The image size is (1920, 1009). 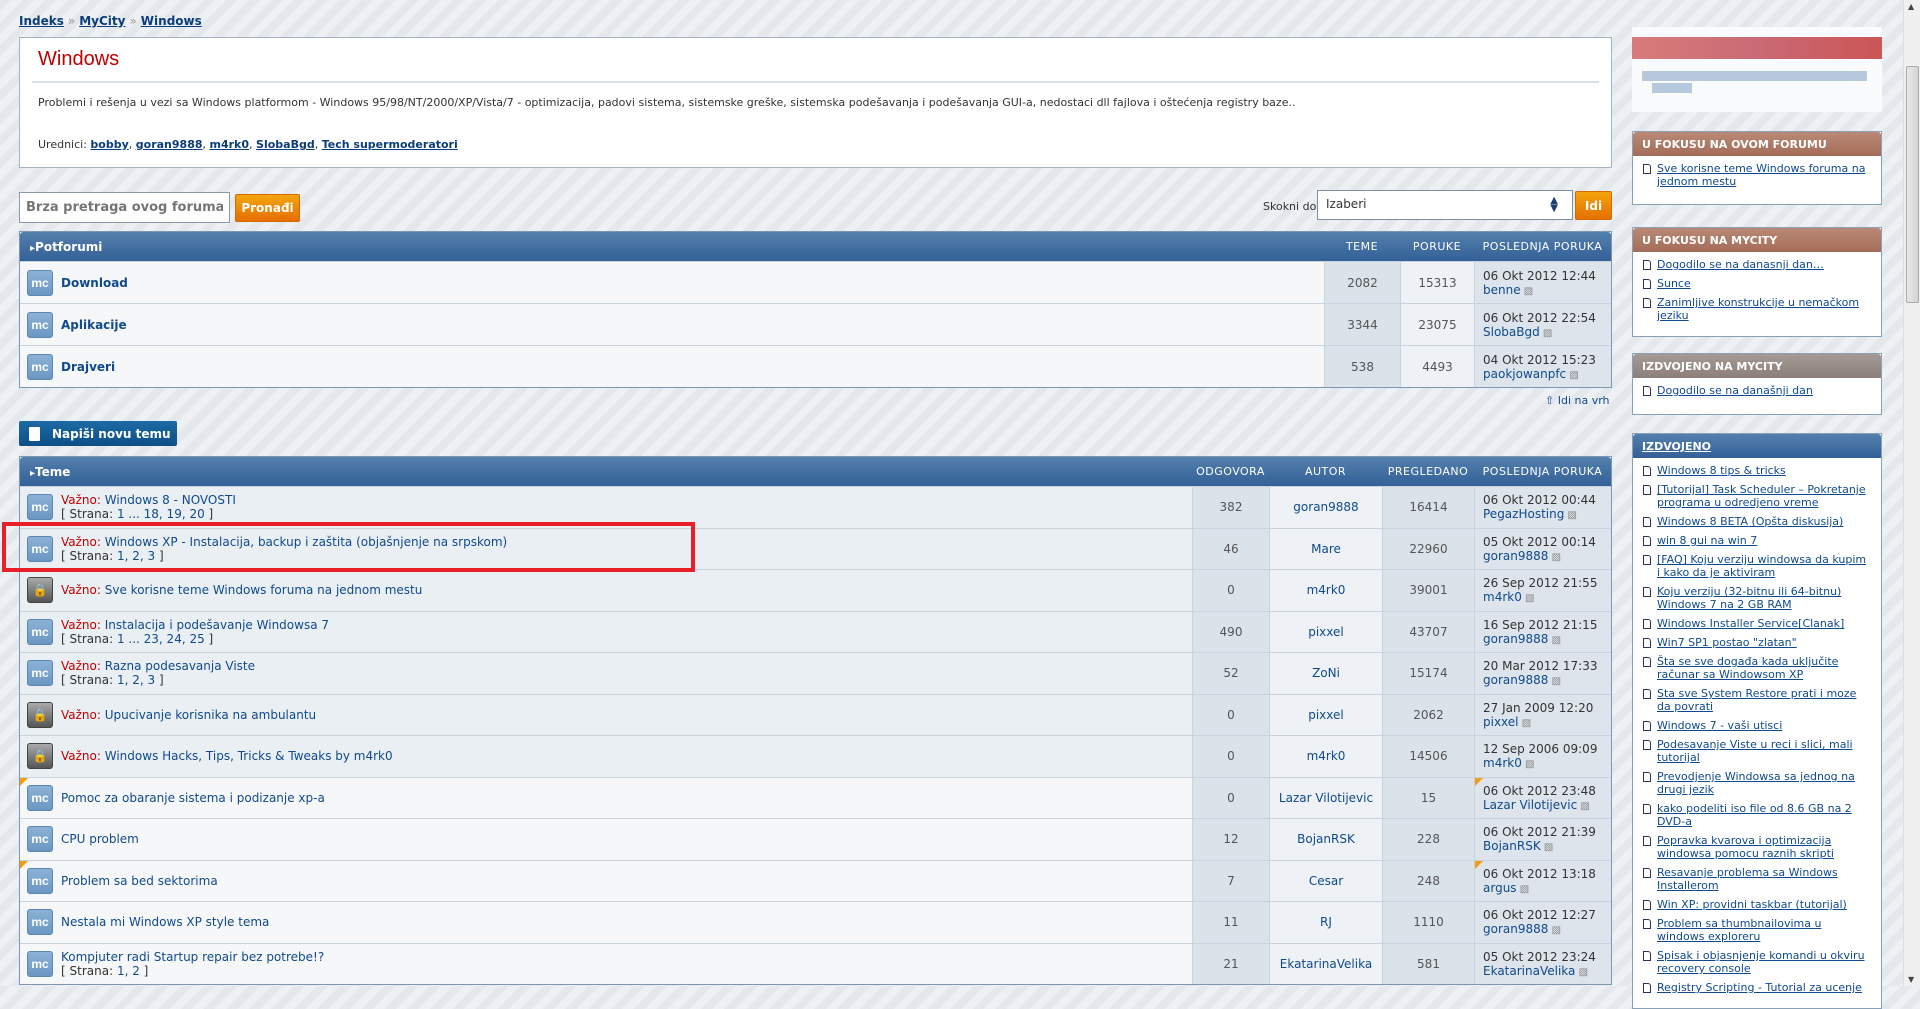 What do you see at coordinates (1535, 971) in the screenshot?
I see `last-post-user: EkatarinaVelika` at bounding box center [1535, 971].